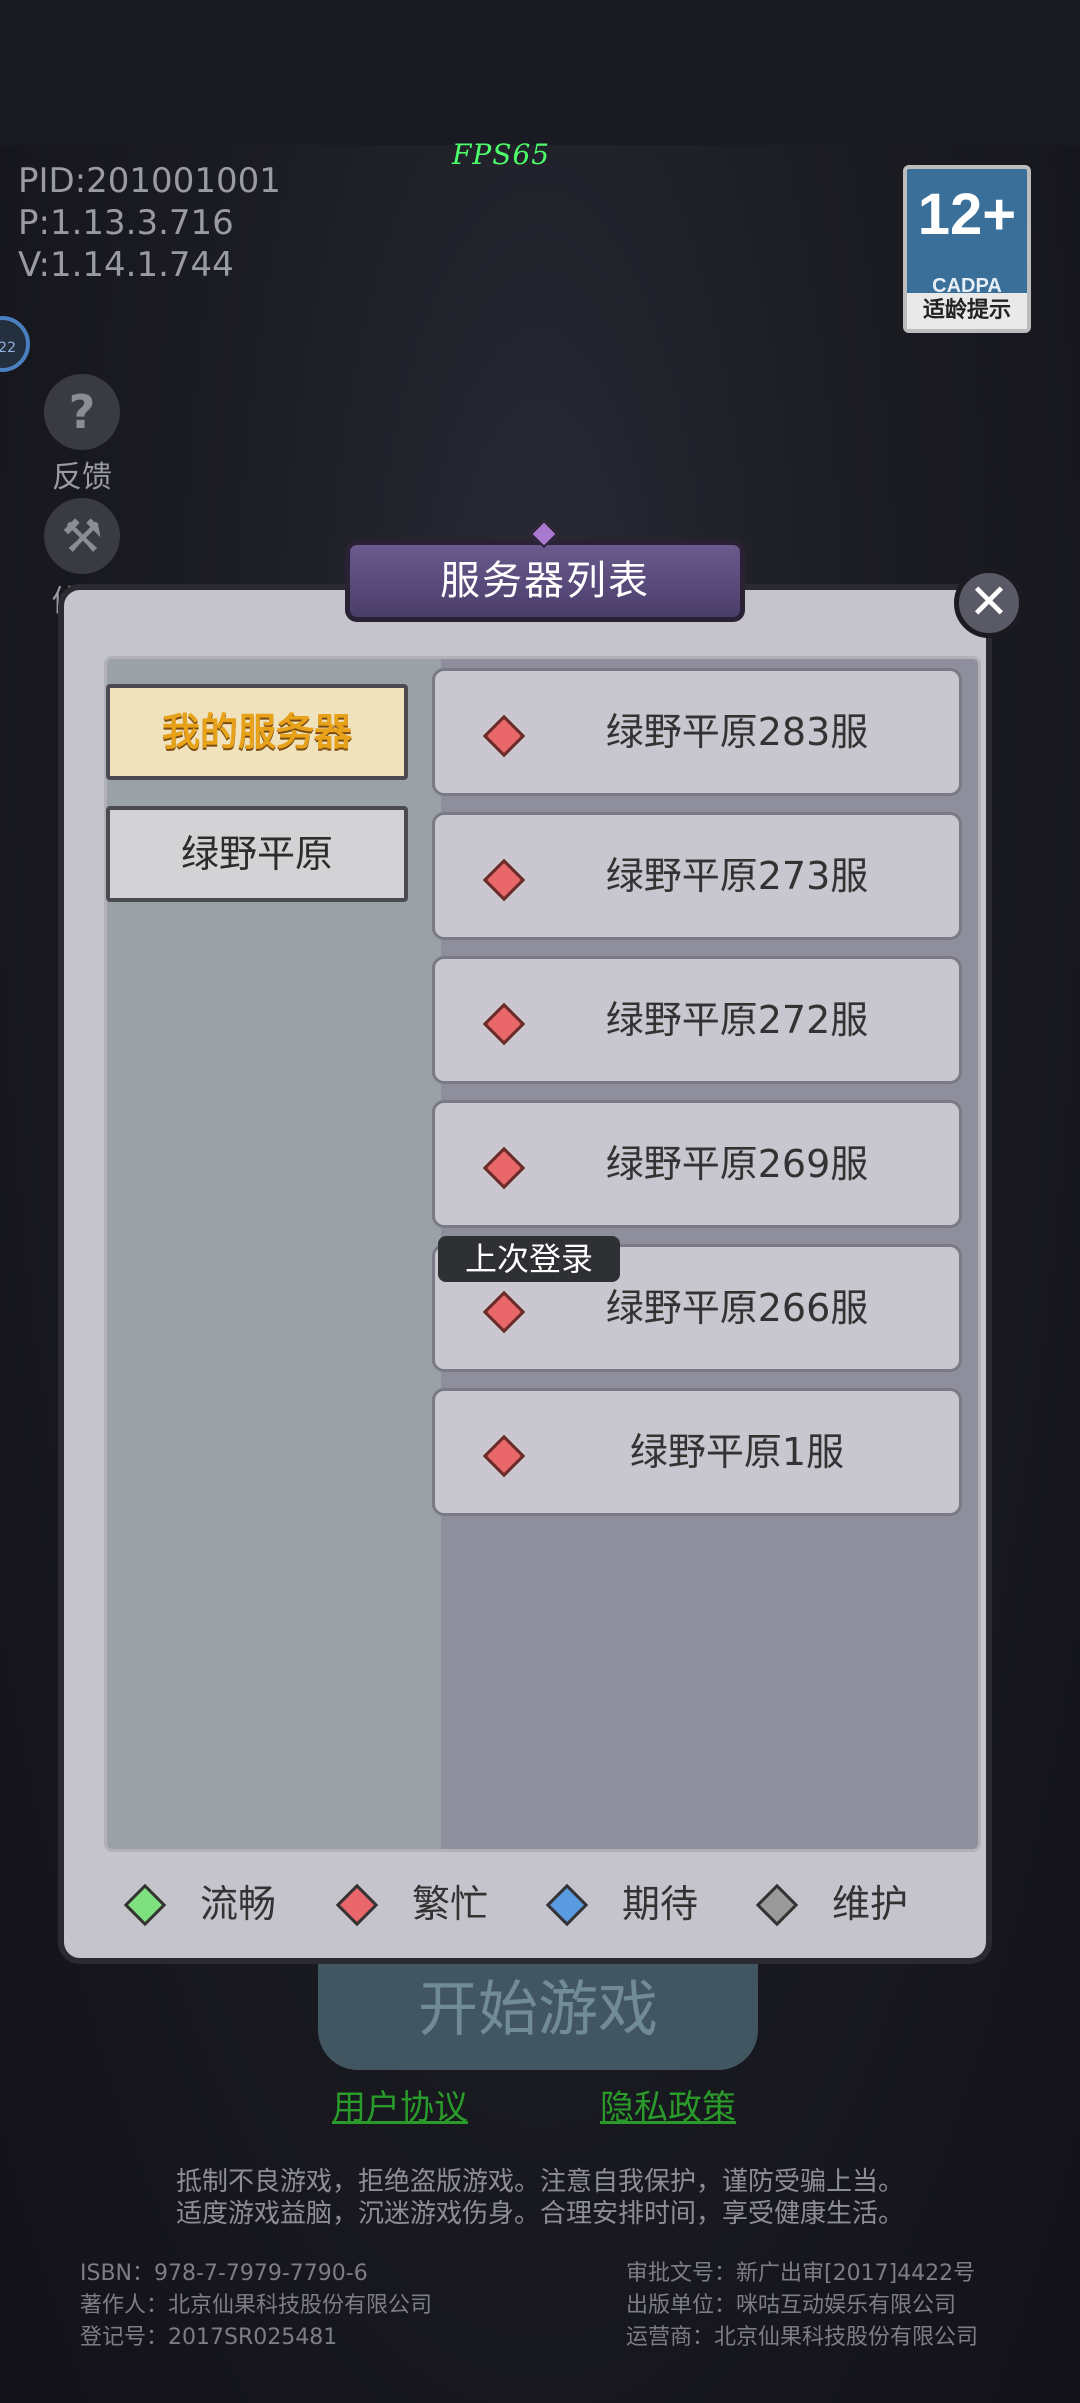 The height and width of the screenshot is (2403, 1080). What do you see at coordinates (737, 876) in the screenshot?
I see `server-name: 绿野平原273服` at bounding box center [737, 876].